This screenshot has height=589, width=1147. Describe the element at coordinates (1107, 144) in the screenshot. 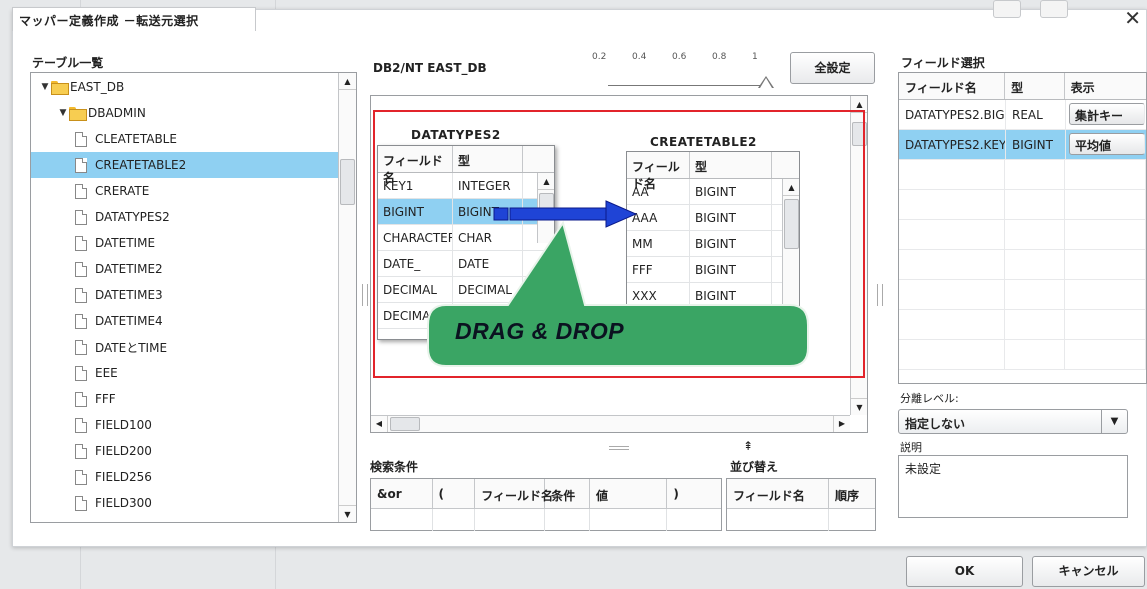

I see `display-mode-button: 平均値` at that location.